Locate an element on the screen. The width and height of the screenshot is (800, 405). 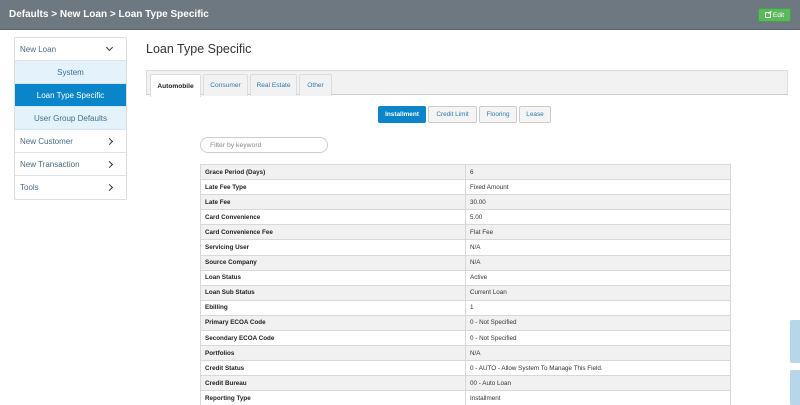
row-value: 30.00 is located at coordinates (598, 202).